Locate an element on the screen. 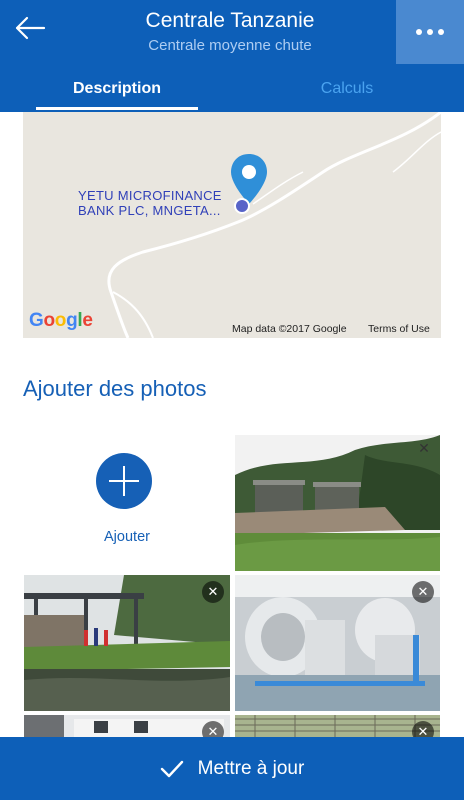 Image resolution: width=464 pixels, height=800 pixels. more-options-button is located at coordinates (430, 32).